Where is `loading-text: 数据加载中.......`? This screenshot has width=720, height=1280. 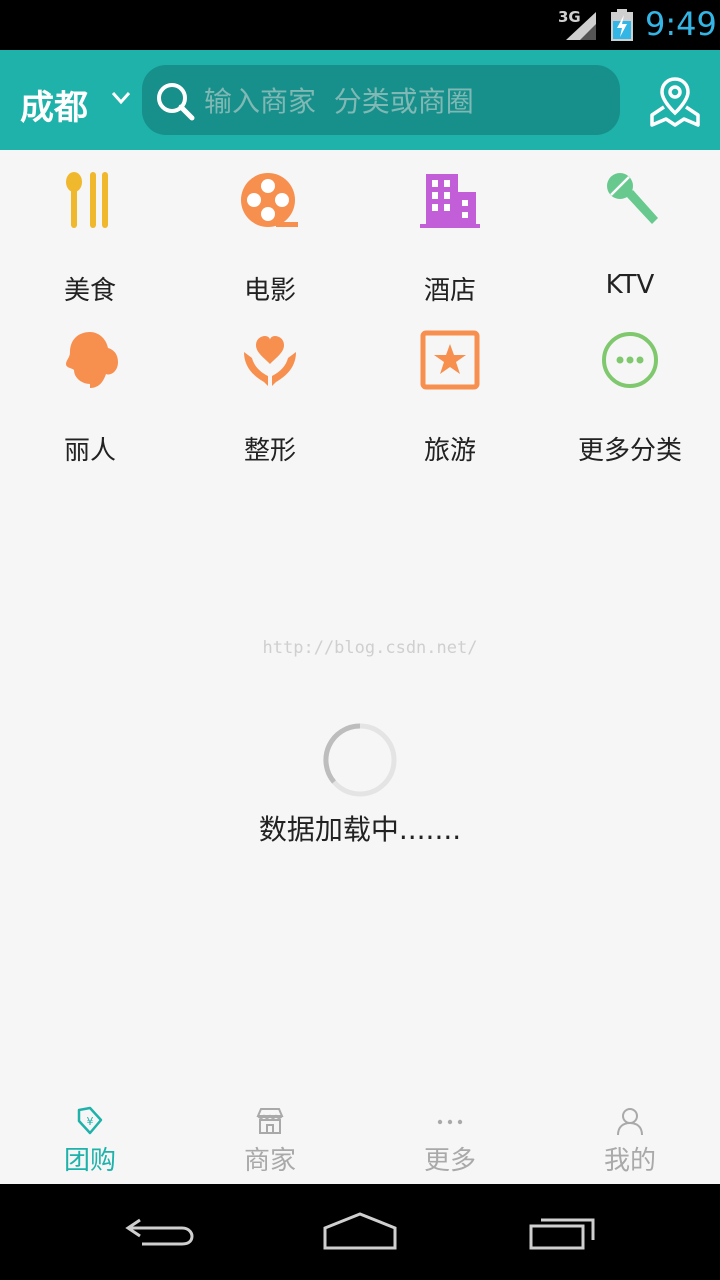
loading-text: 数据加载中....... is located at coordinates (360, 829).